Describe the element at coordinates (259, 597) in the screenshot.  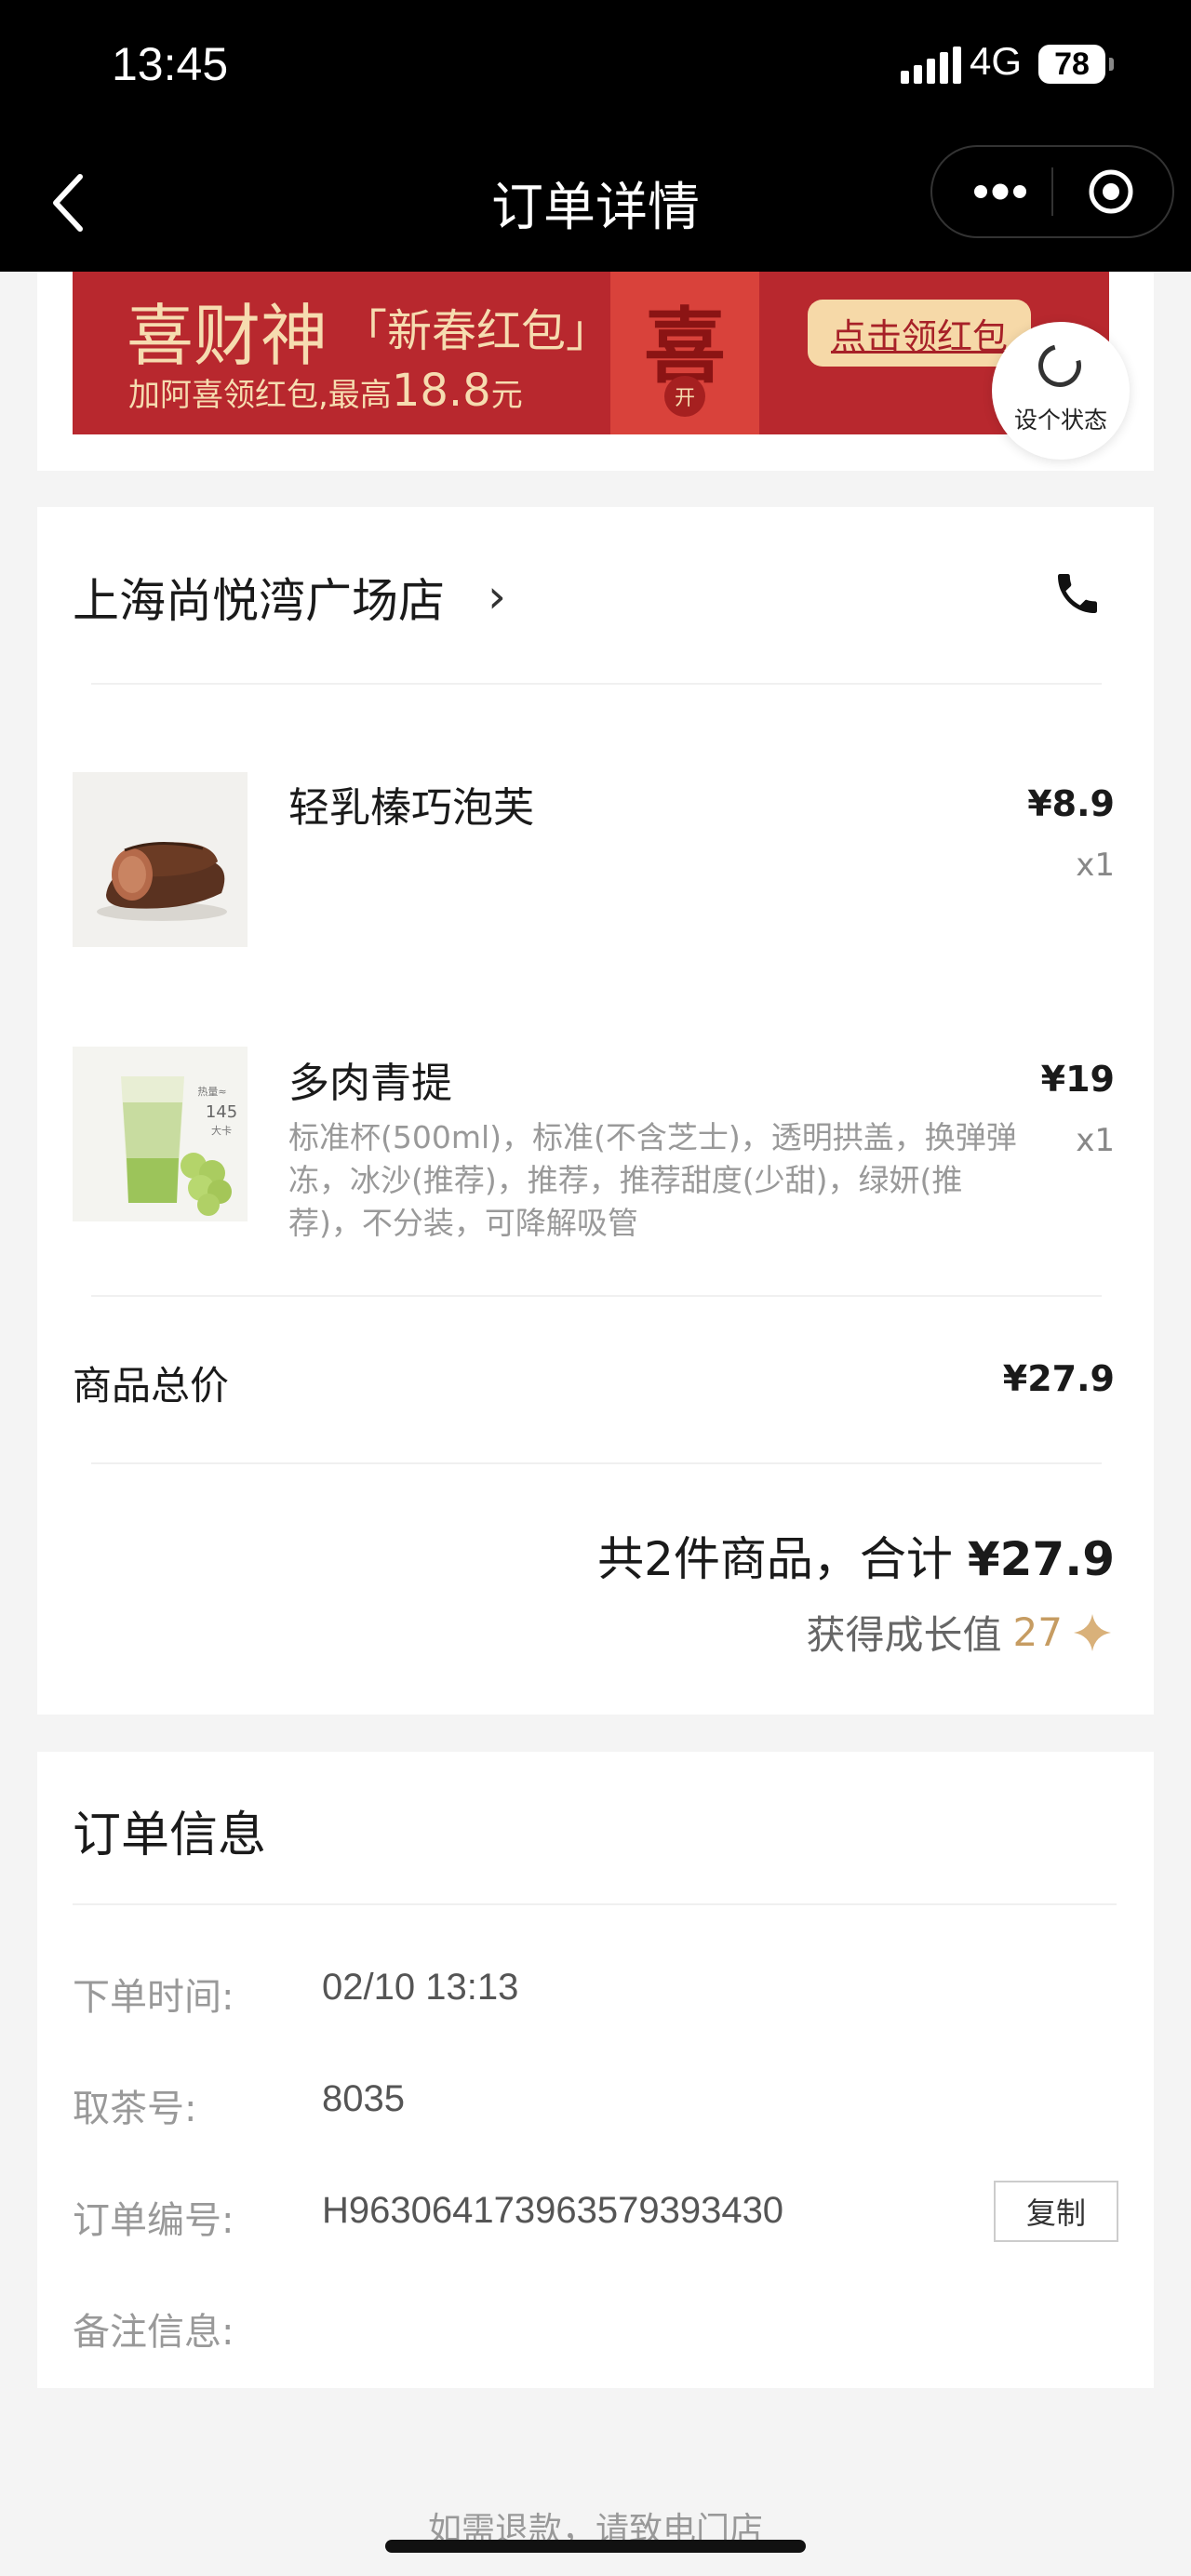
I see `store-name-link: 上海尚悦湾广场店` at that location.